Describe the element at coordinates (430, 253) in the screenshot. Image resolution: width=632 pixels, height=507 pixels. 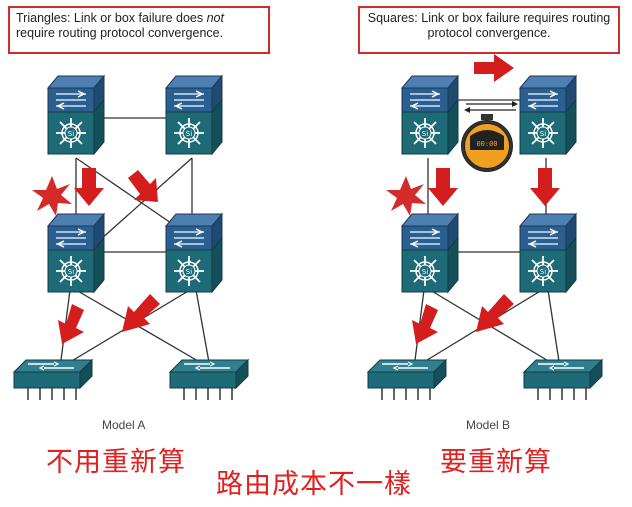
I see `router-b-bottom-left` at that location.